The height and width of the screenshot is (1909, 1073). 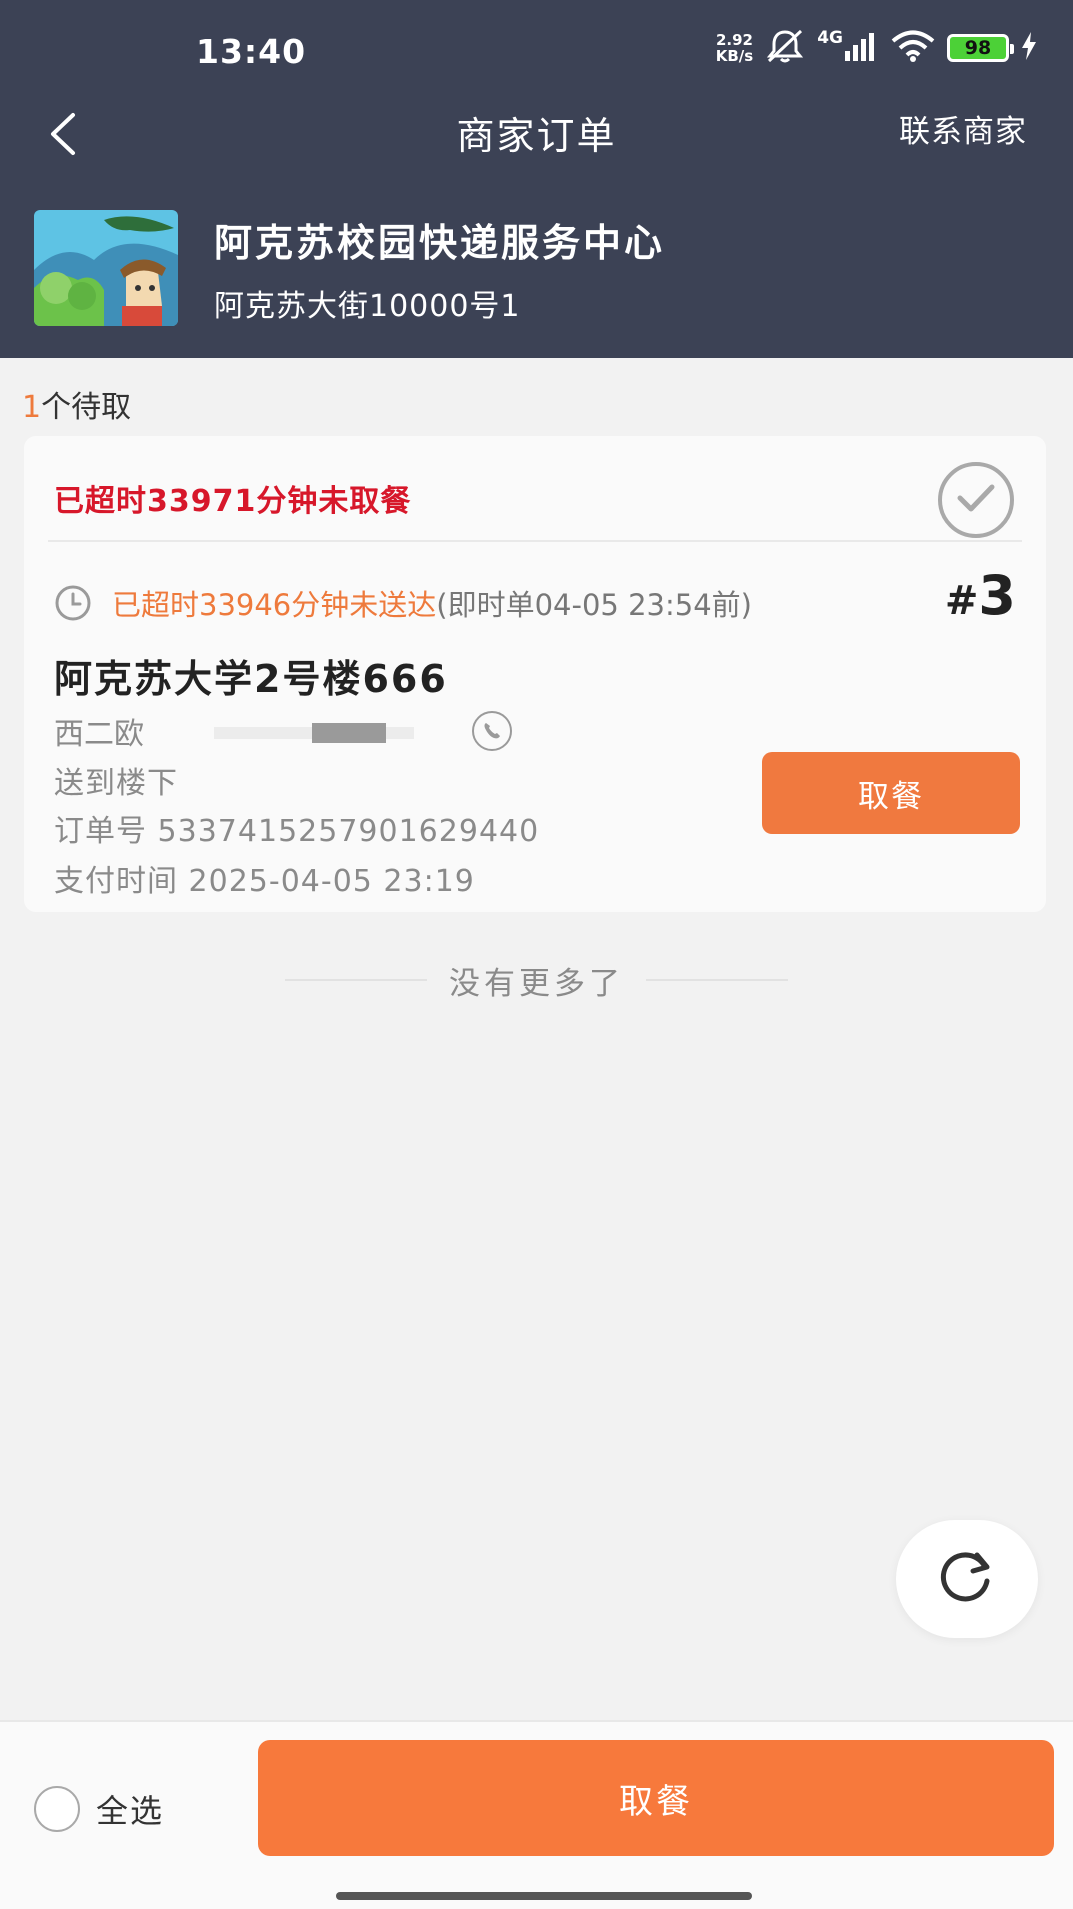 What do you see at coordinates (734, 56) in the screenshot?
I see `net-speed-unit: KB/s` at bounding box center [734, 56].